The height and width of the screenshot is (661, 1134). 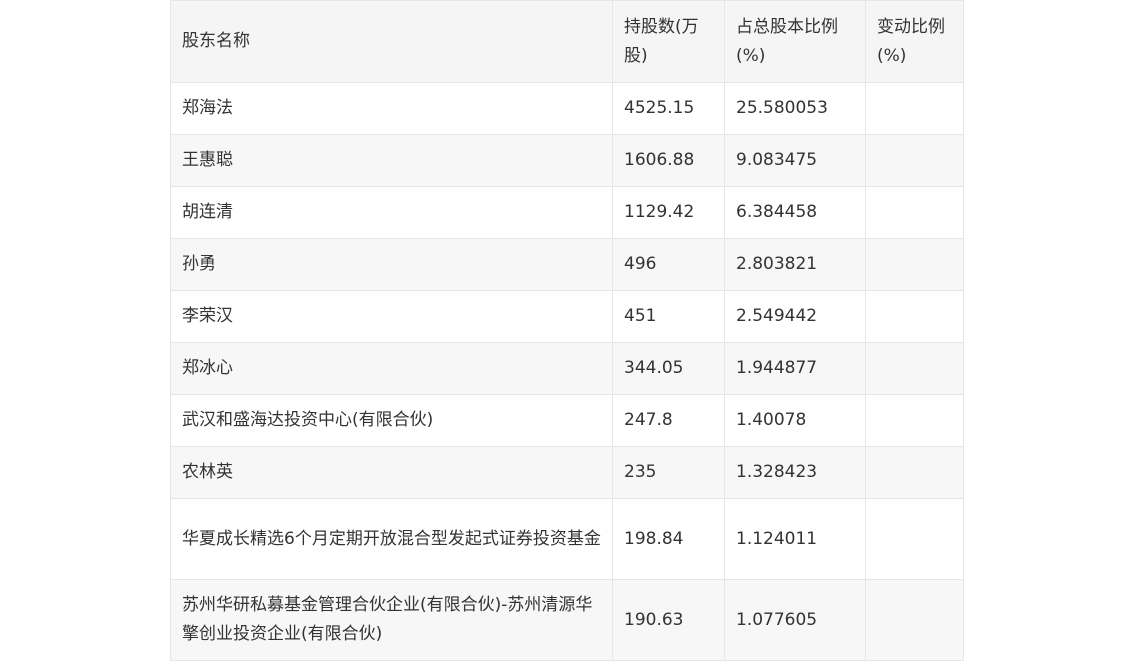 What do you see at coordinates (795, 160) in the screenshot?
I see `cell-ratio: 9.083475` at bounding box center [795, 160].